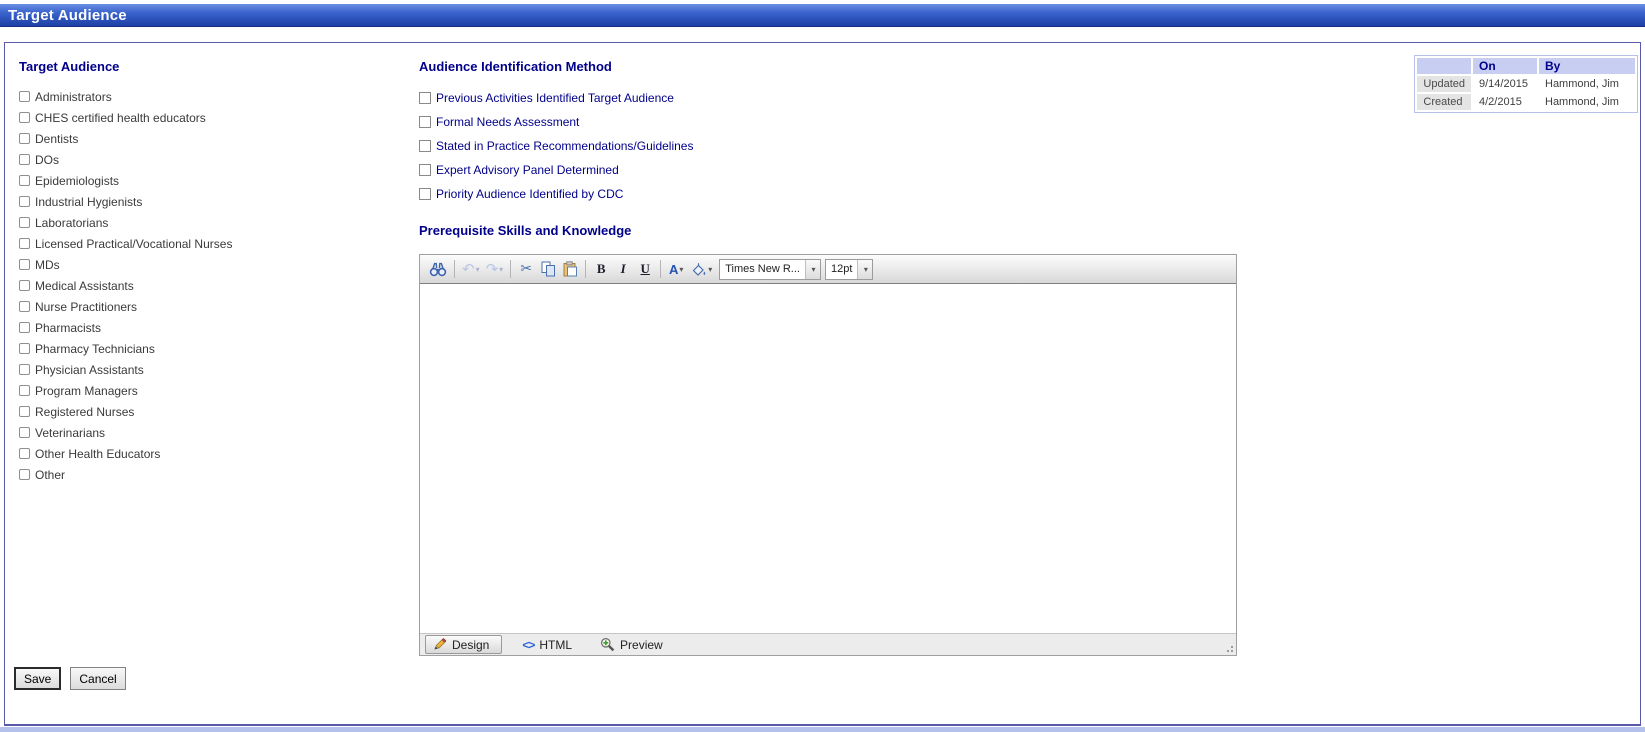  What do you see at coordinates (1444, 66) in the screenshot?
I see `audit-col-blank` at bounding box center [1444, 66].